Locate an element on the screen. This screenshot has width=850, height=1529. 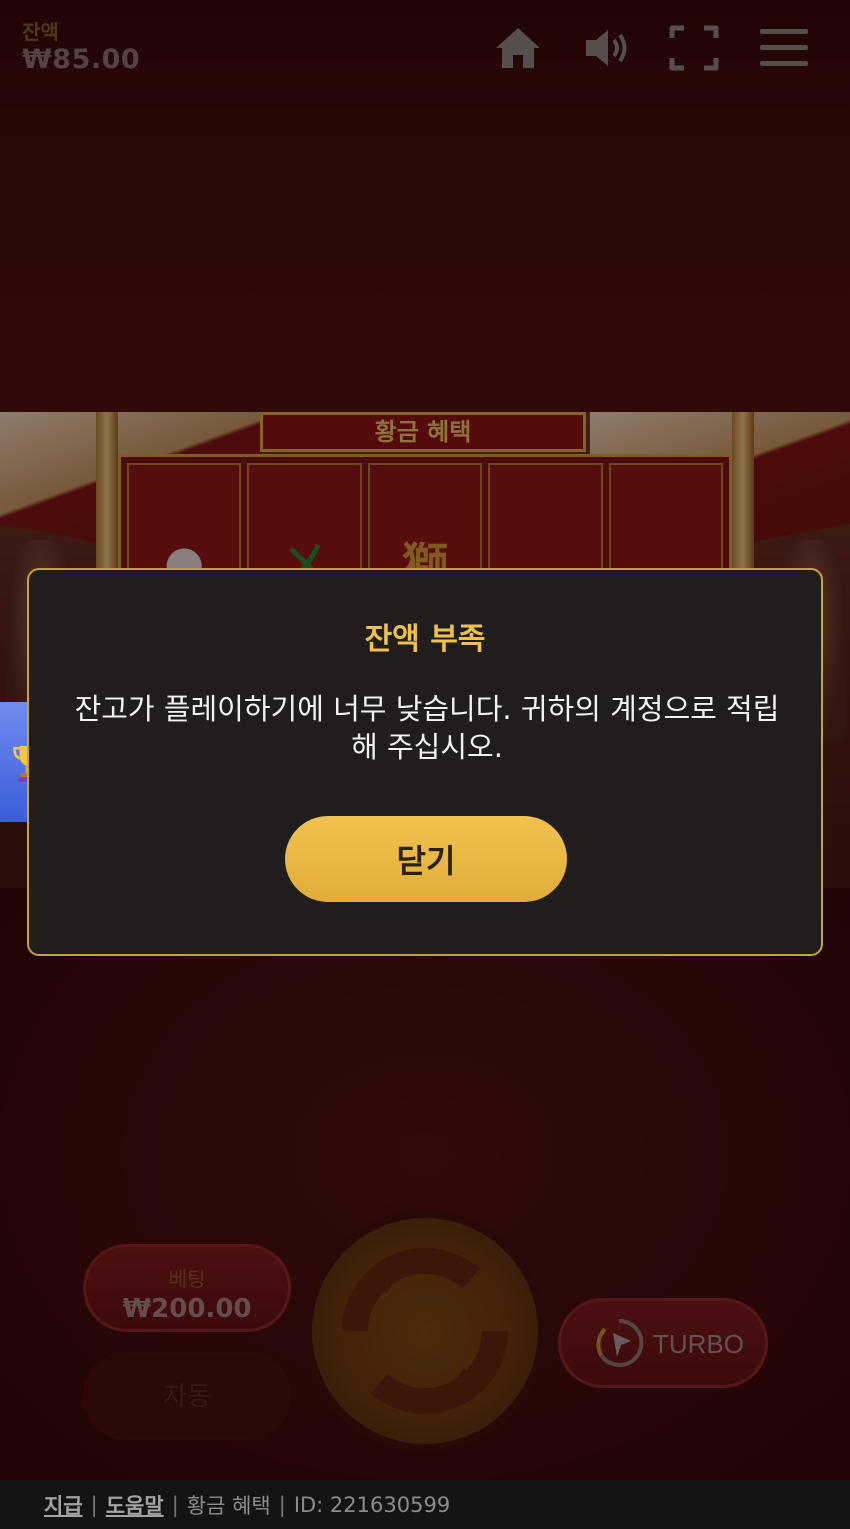
auto-label: 자동 is located at coordinates (187, 1397).